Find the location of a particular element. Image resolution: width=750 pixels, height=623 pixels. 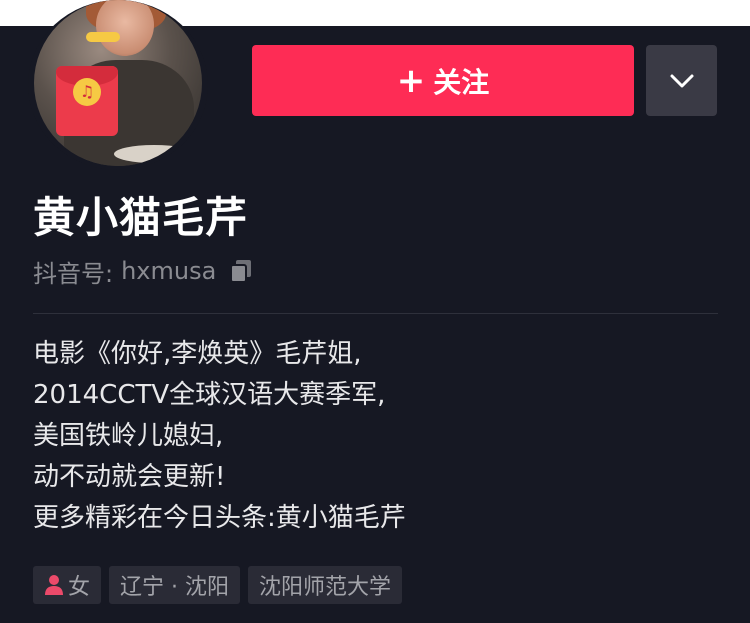

school-tag-label: 沈阳师范大学 is located at coordinates (325, 587).